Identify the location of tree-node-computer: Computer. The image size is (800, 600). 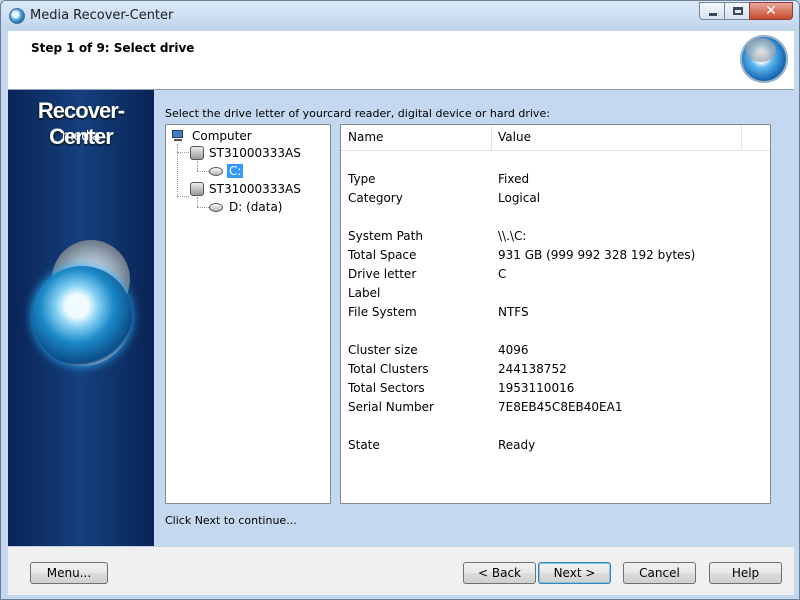
(211, 136).